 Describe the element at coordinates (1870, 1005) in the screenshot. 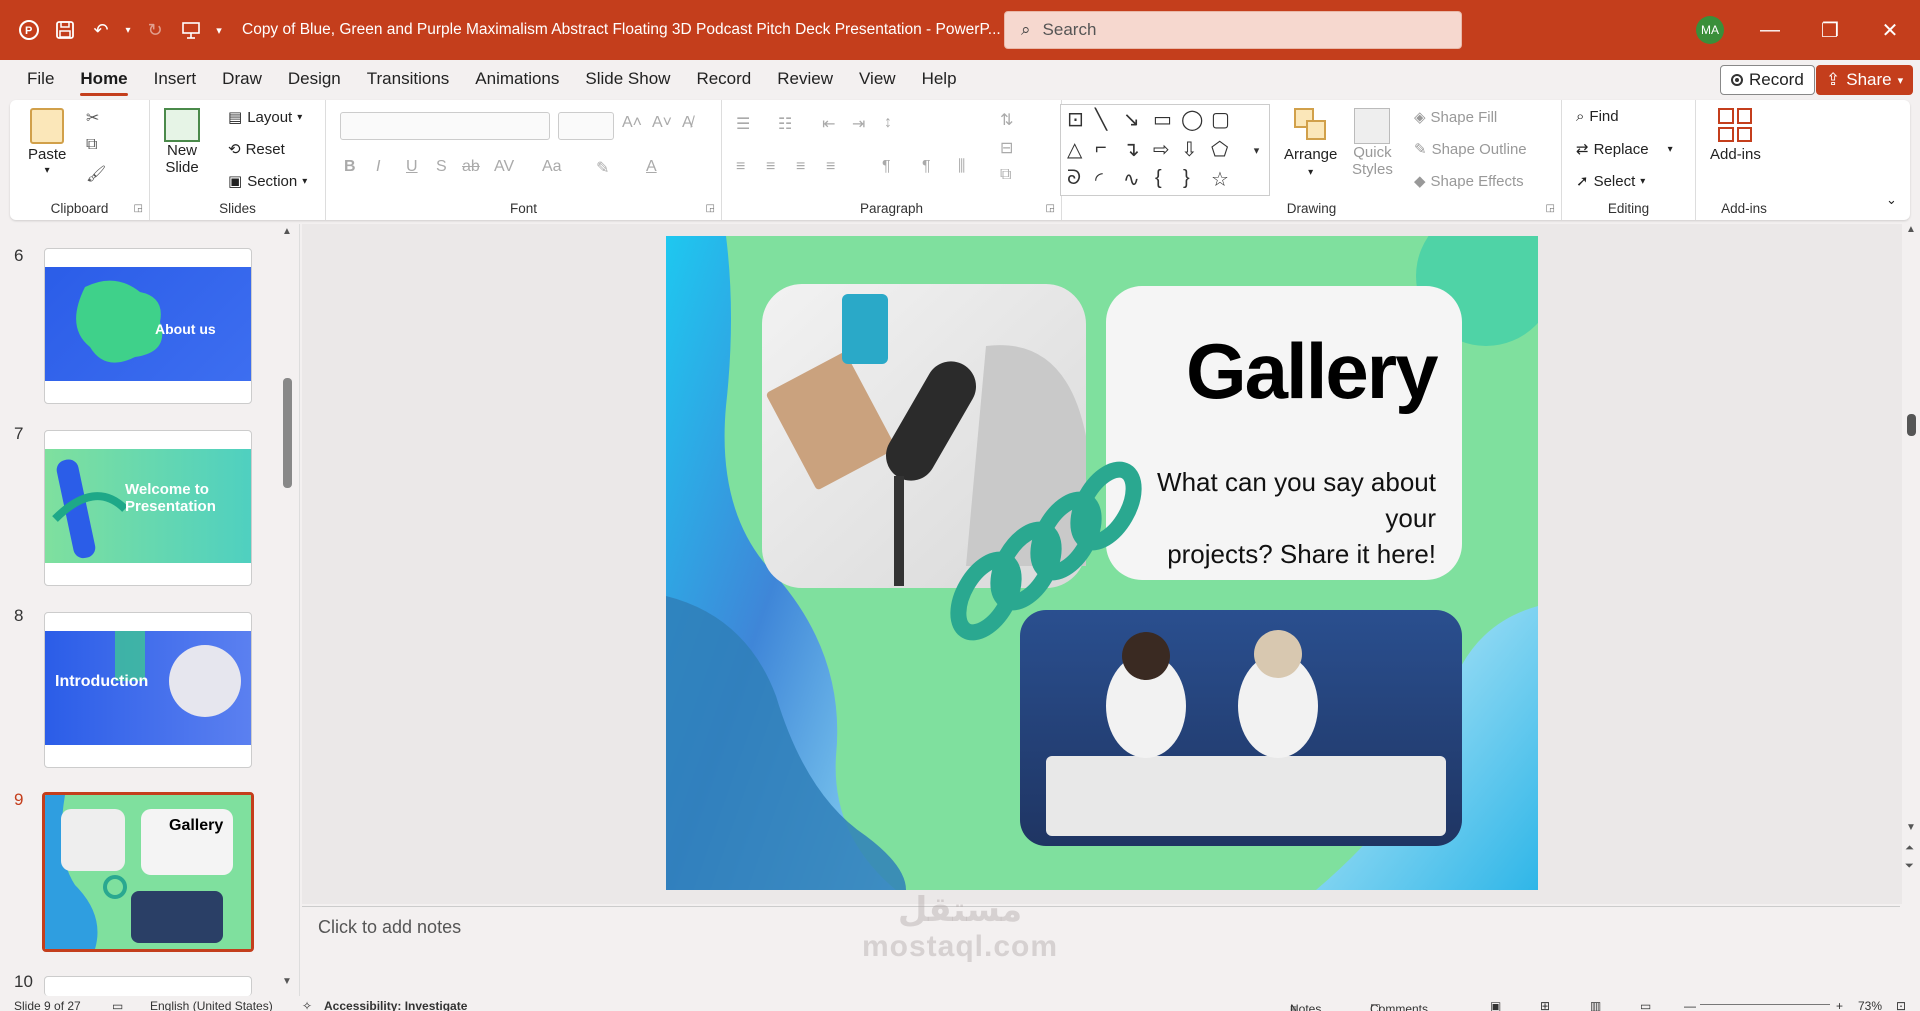

I see `zoom-level: 73%` at that location.